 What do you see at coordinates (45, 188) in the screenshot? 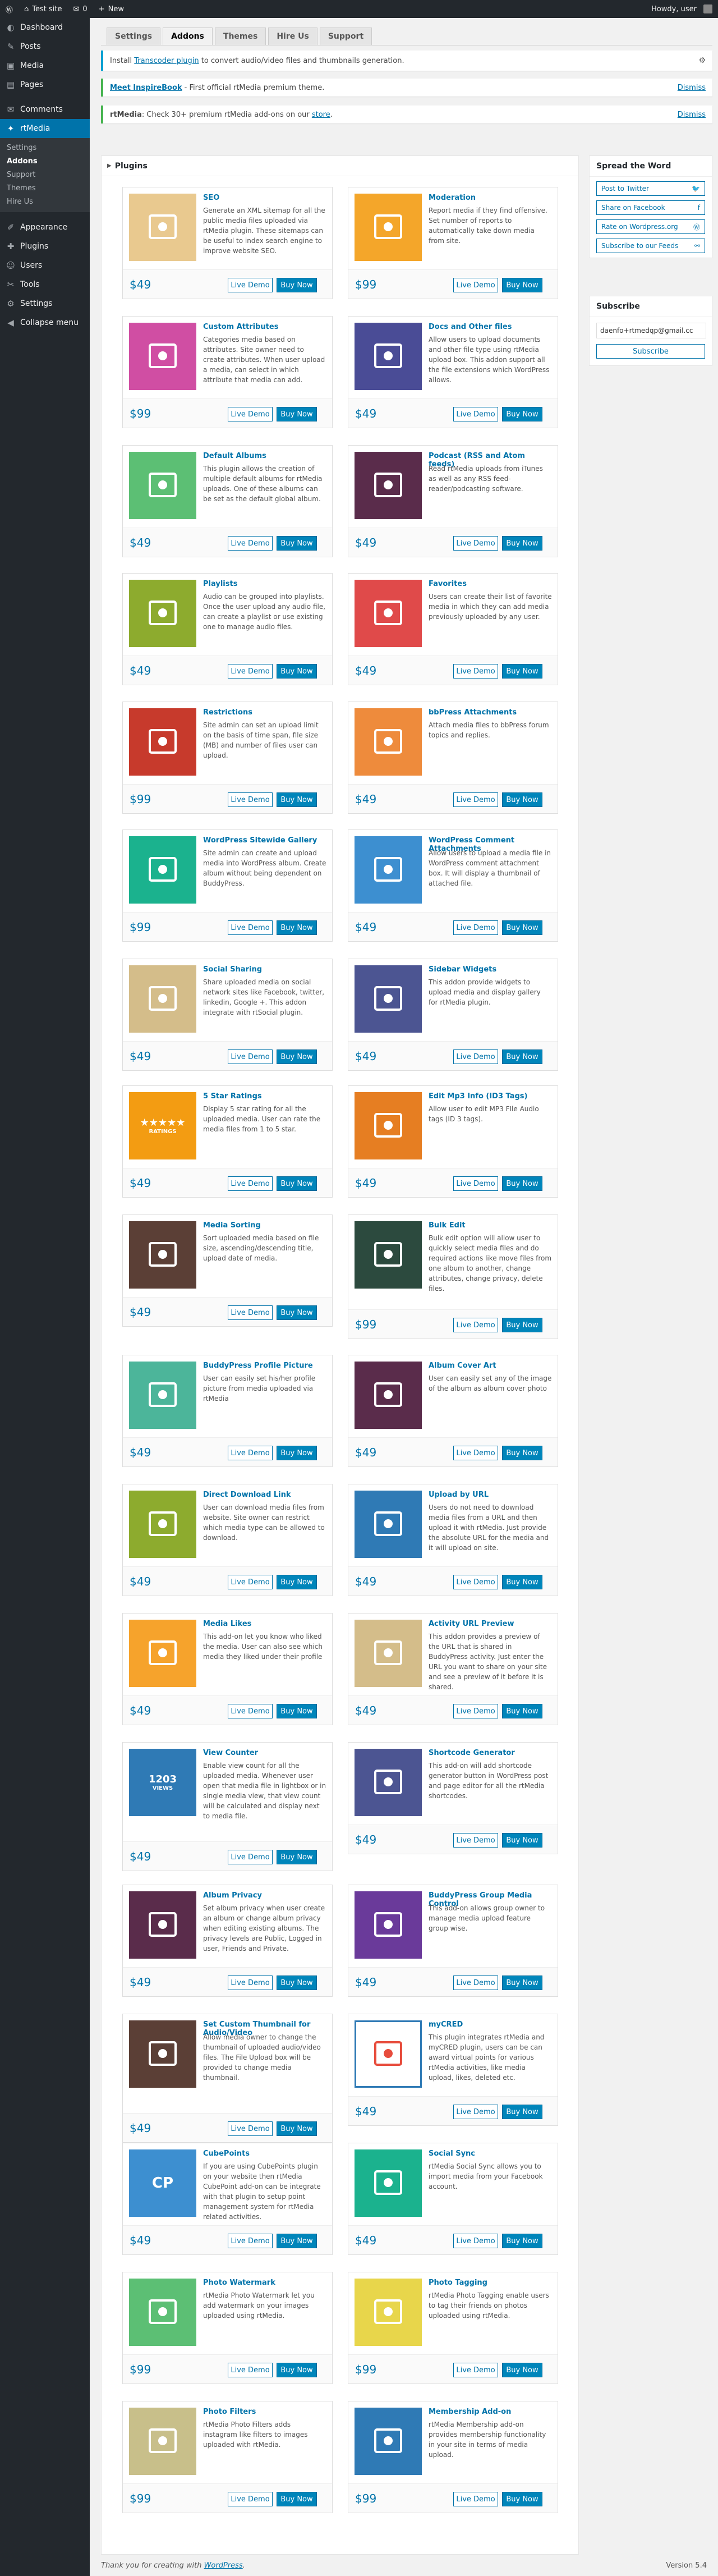
I see `submenu-item-themes: Themes` at bounding box center [45, 188].